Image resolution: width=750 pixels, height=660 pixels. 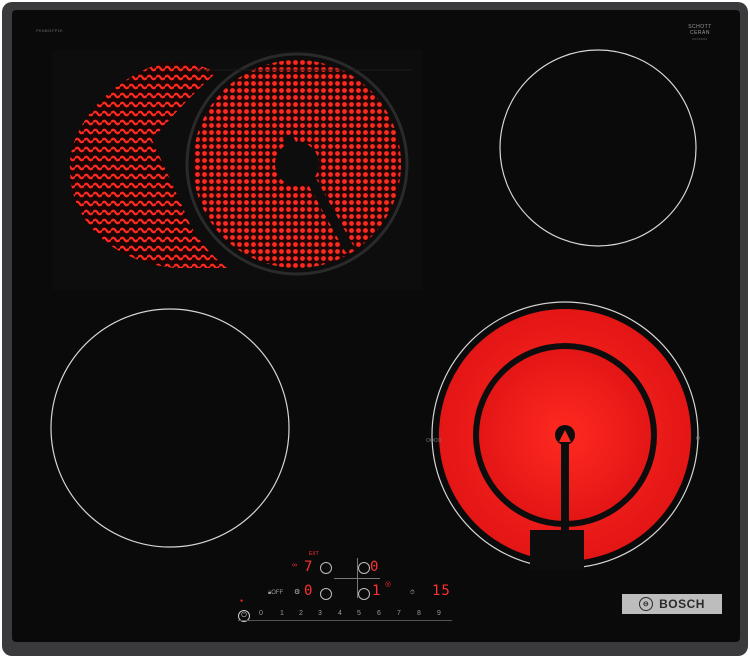 I want to click on slider-1: 1, so click(x=282, y=613).